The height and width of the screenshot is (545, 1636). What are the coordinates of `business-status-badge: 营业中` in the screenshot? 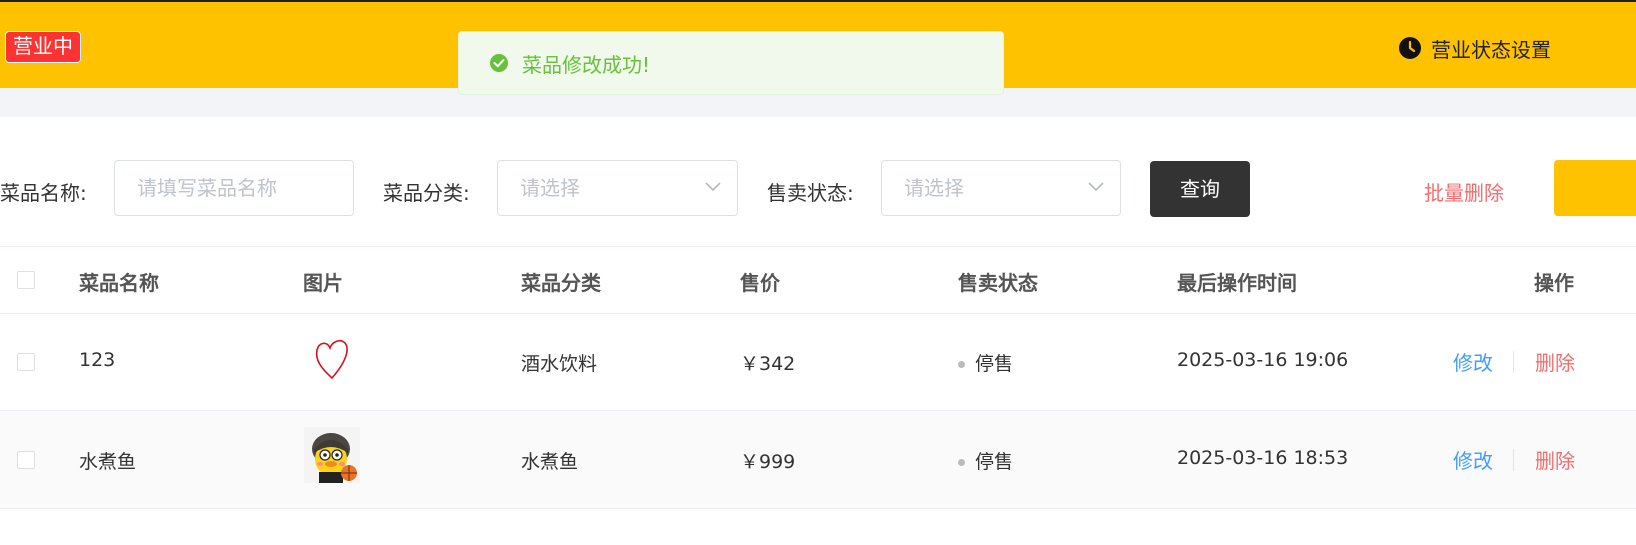 It's located at (43, 47).